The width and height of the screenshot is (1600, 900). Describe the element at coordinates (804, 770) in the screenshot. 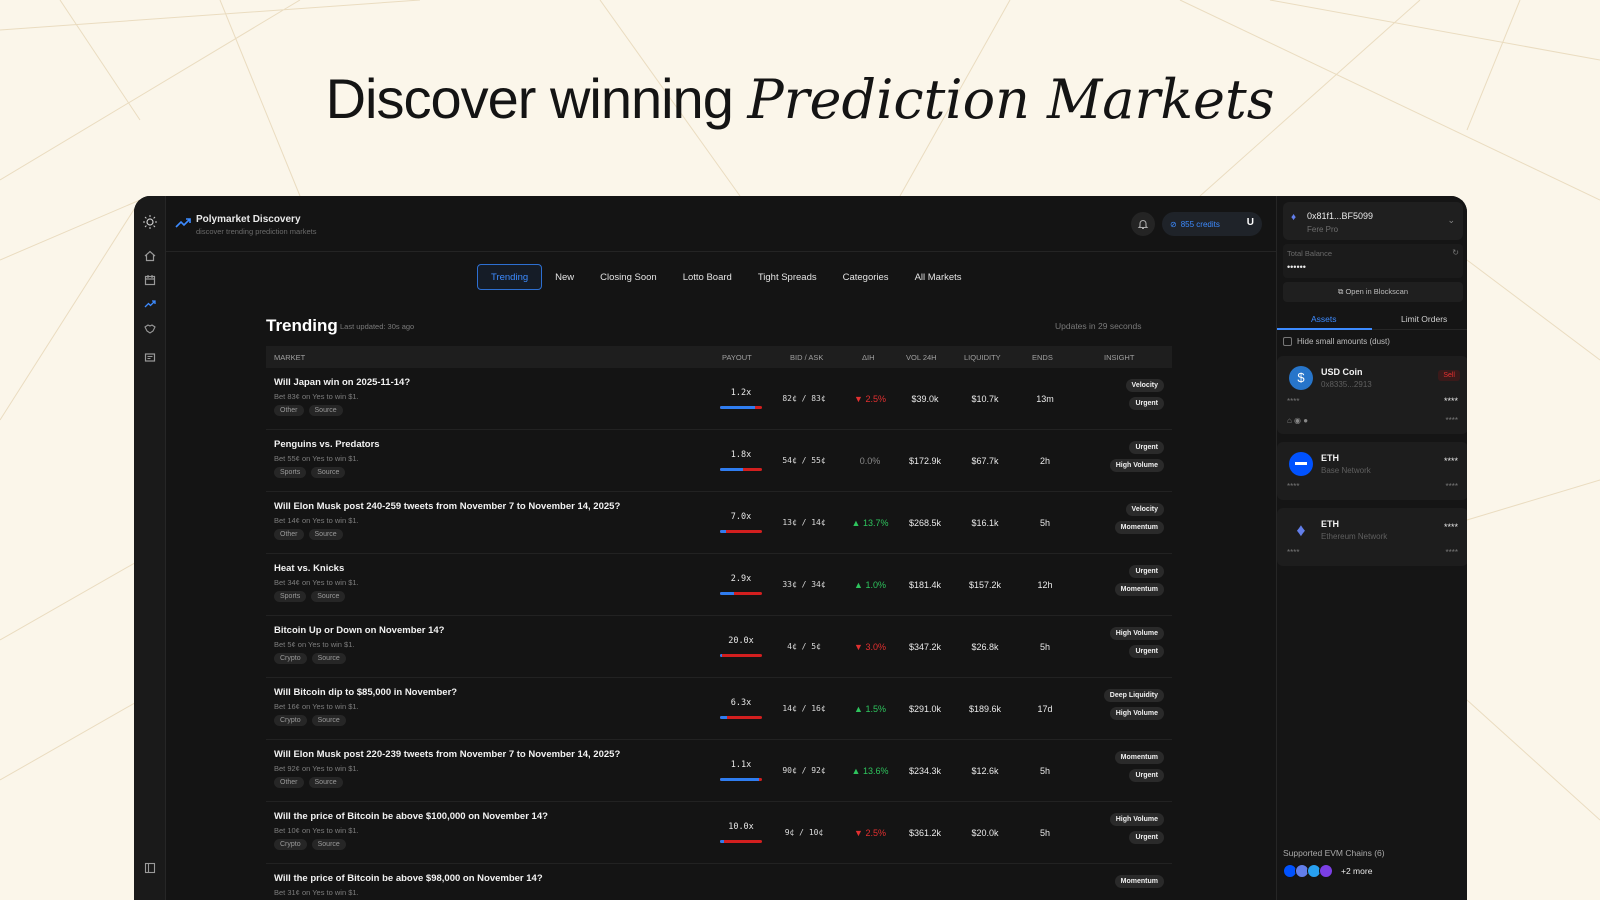

I see `bid-ask: 90¢ / 92¢` at that location.